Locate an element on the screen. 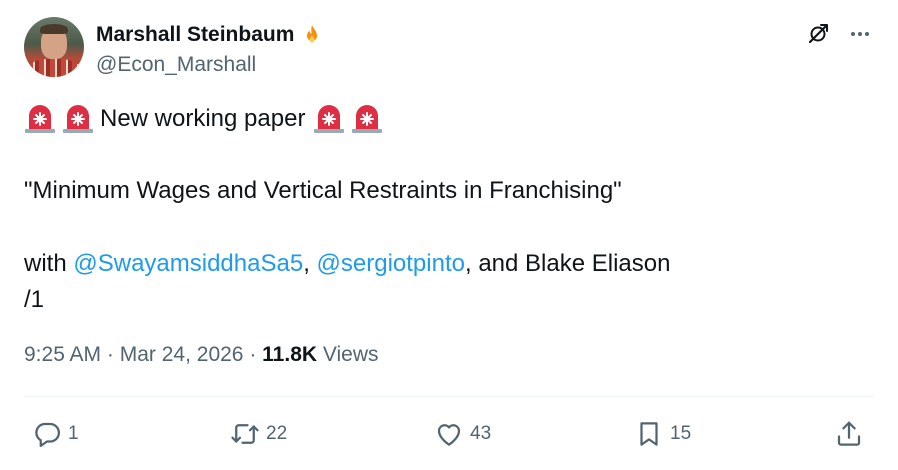  repost-icon is located at coordinates (245, 434).